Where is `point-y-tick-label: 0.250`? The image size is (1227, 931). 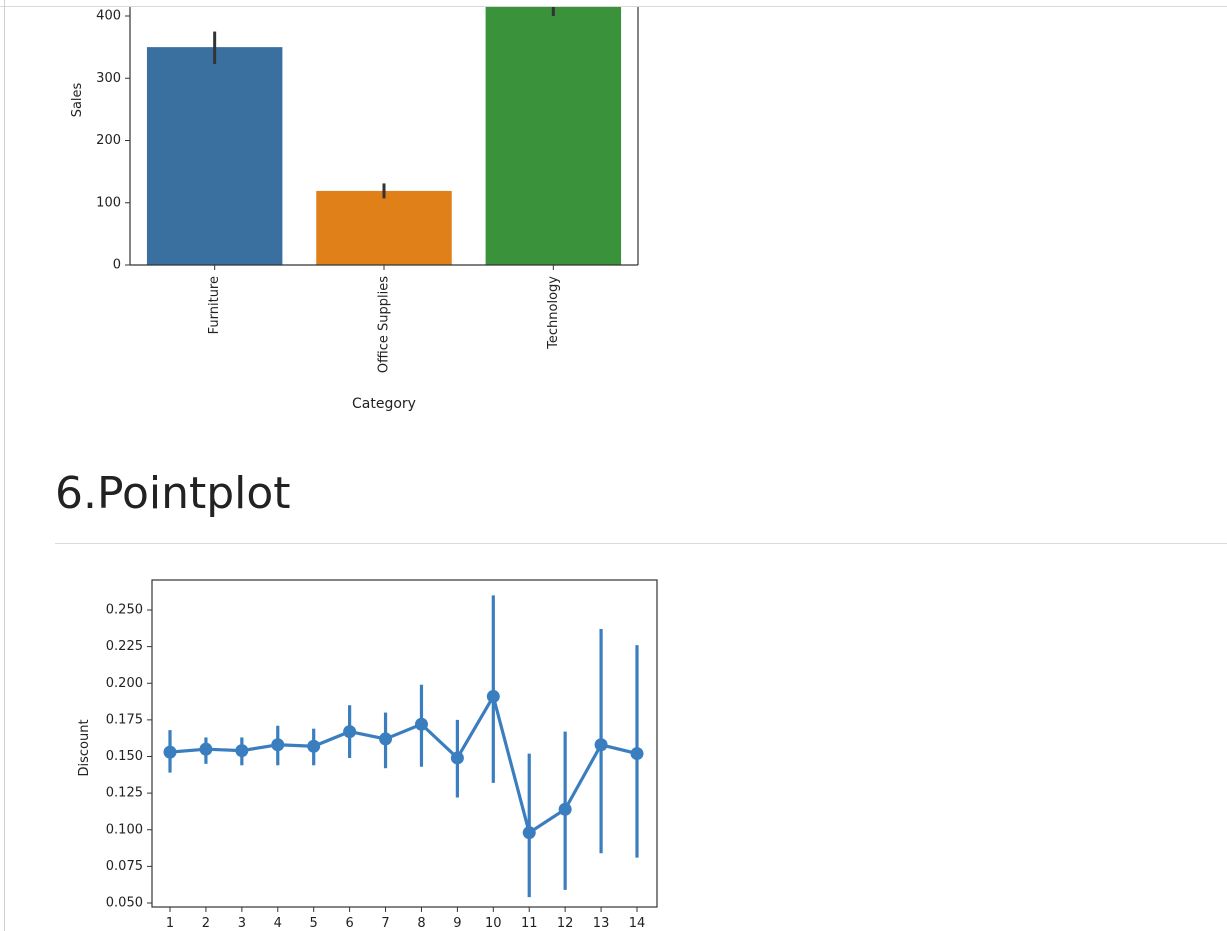
point-y-tick-label: 0.250 is located at coordinates (124, 610).